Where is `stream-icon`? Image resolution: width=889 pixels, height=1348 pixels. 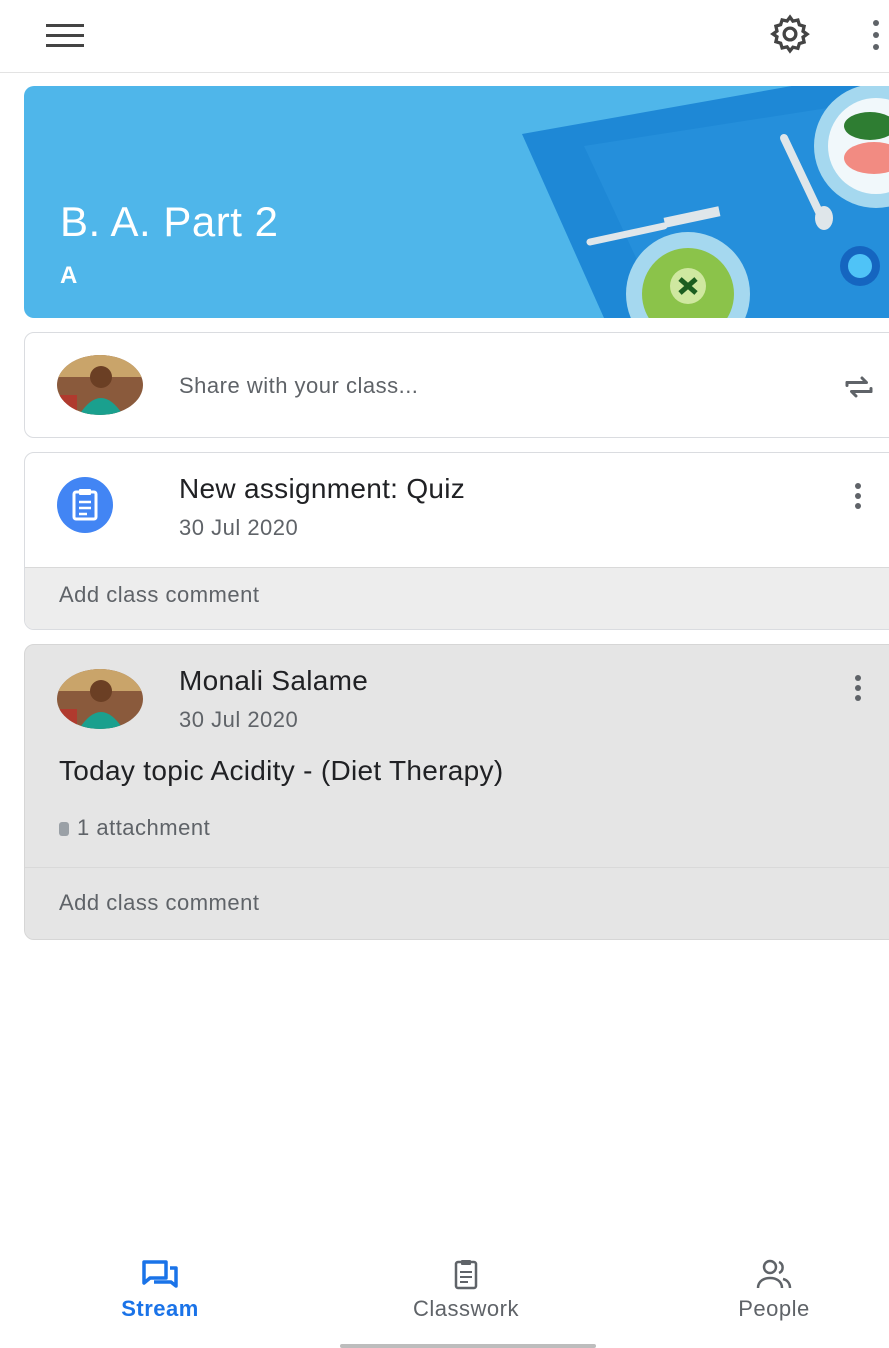
stream-icon is located at coordinates (160, 1274).